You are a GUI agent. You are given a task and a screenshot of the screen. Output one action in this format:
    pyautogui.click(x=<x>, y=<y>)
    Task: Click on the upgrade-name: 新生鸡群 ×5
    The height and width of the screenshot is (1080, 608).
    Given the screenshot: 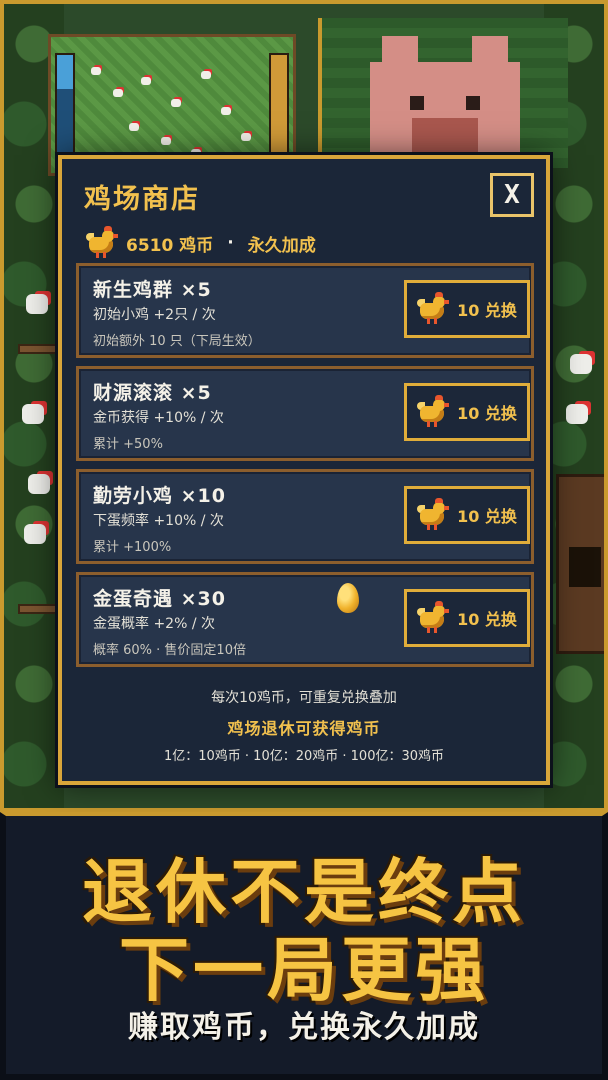 What is the action you would take?
    pyautogui.click(x=152, y=290)
    